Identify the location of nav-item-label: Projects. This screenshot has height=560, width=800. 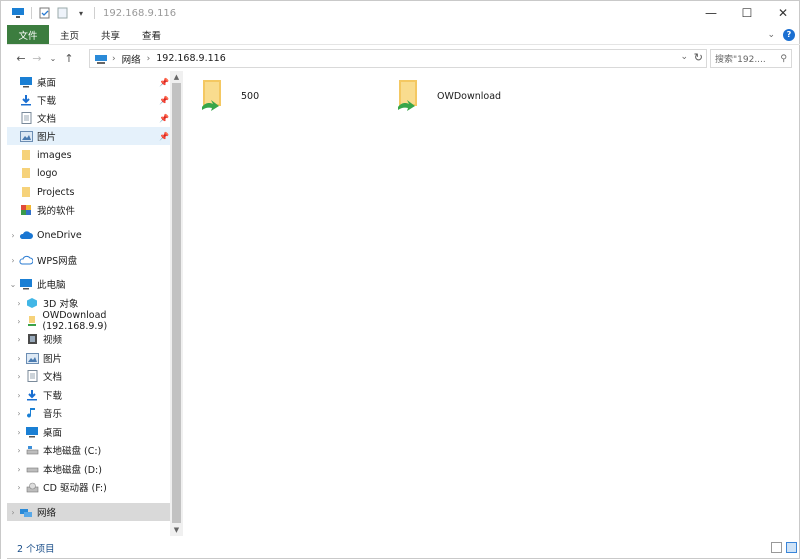
(56, 192).